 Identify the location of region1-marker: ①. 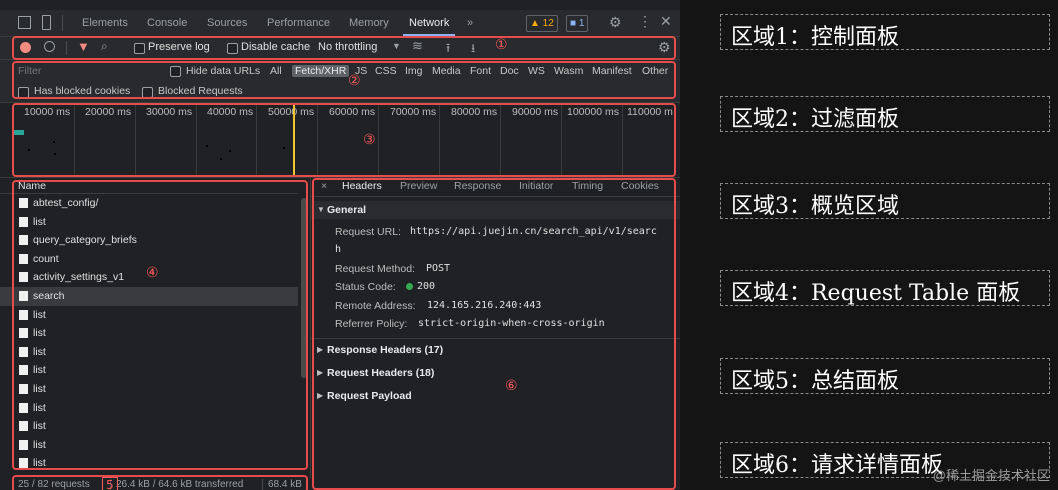
(501, 45).